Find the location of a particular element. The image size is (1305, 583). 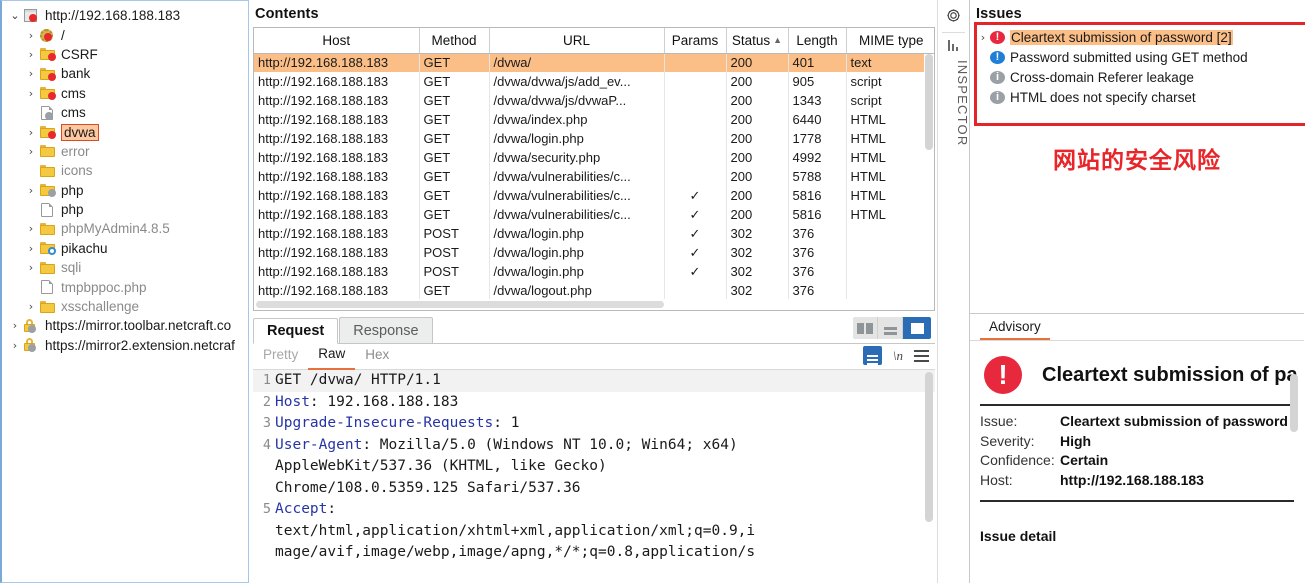

tree-node: › bank is located at coordinates (125, 73).